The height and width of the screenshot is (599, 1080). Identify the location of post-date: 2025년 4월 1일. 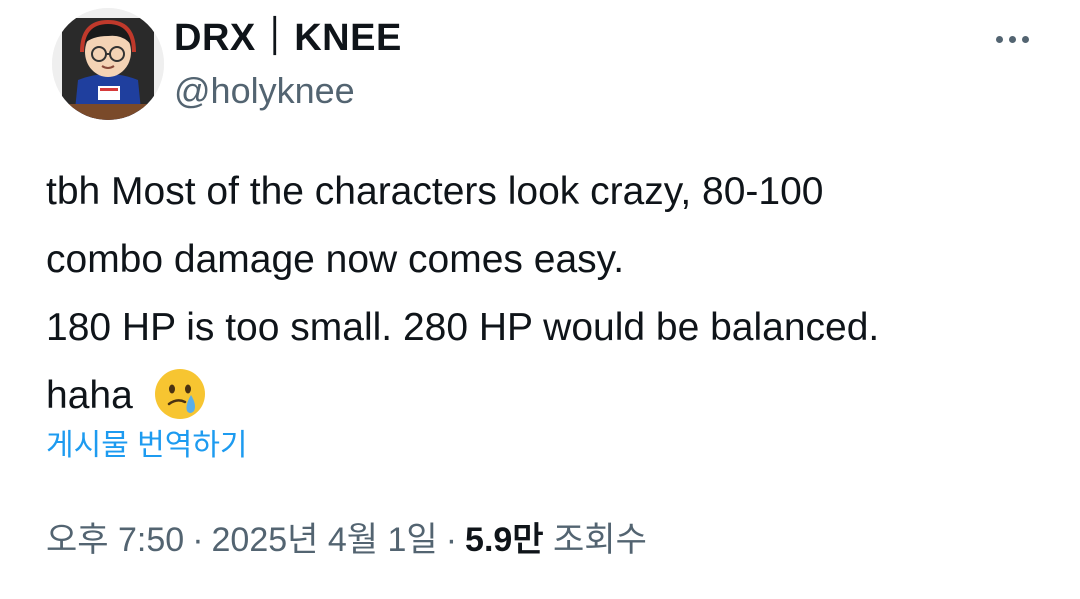
(325, 540).